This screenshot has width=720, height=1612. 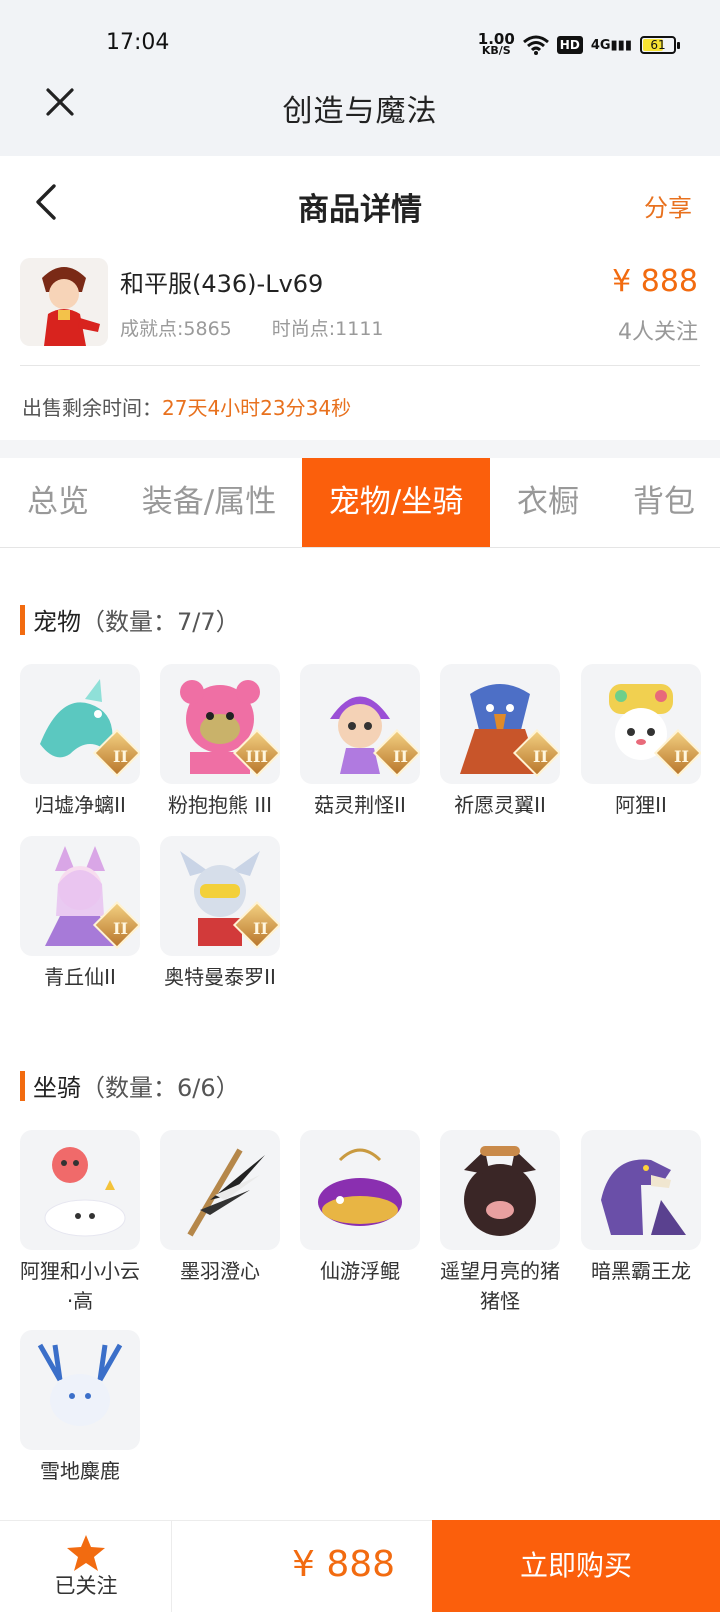 What do you see at coordinates (360, 805) in the screenshot?
I see `pet-name: 菇灵荆怪II` at bounding box center [360, 805].